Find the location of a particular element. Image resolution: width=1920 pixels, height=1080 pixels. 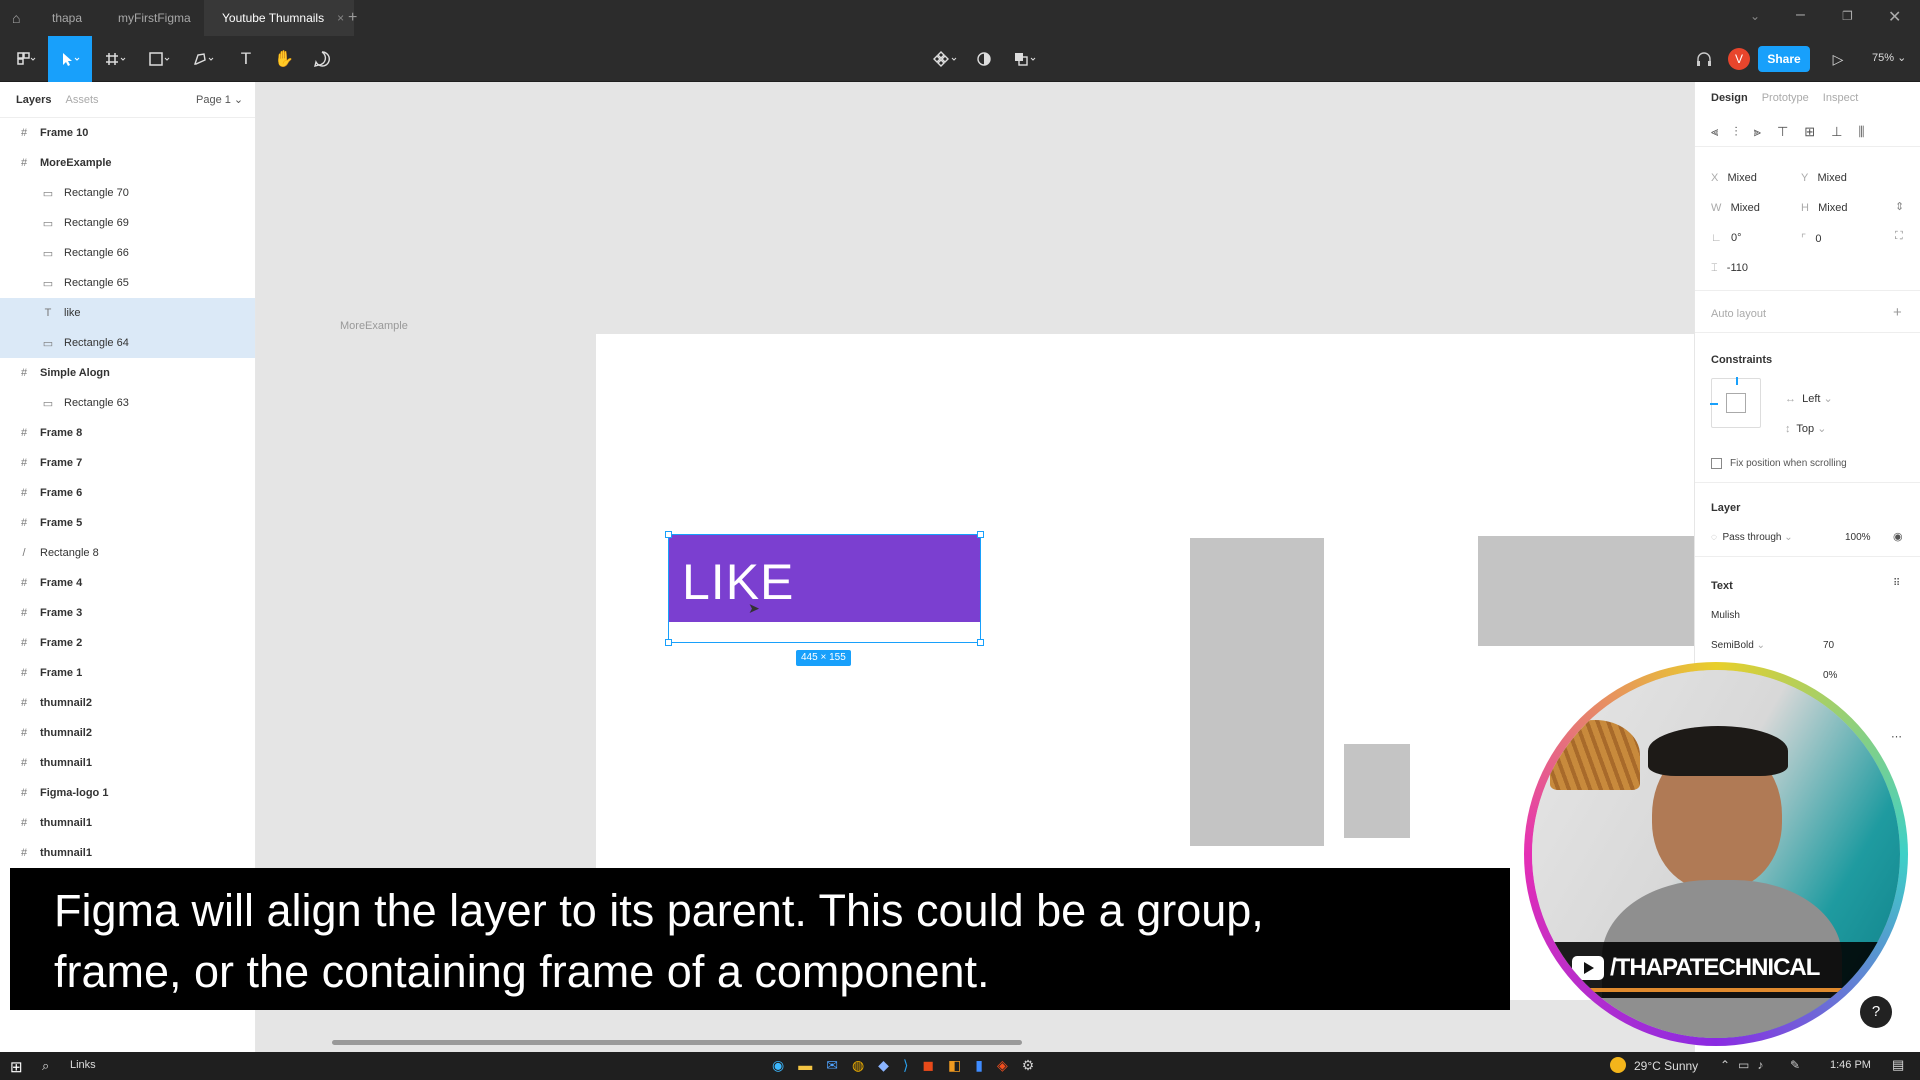

taskbar-search-label: Links is located at coordinates (83, 1065).